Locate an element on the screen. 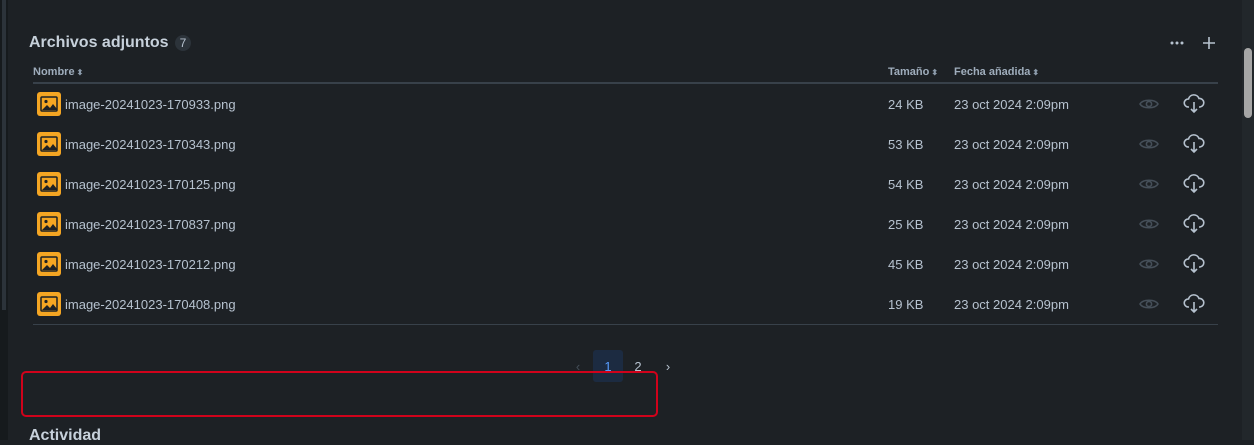 This screenshot has width=1254, height=445. file-name: image-20241023-170125.png is located at coordinates (150, 184).